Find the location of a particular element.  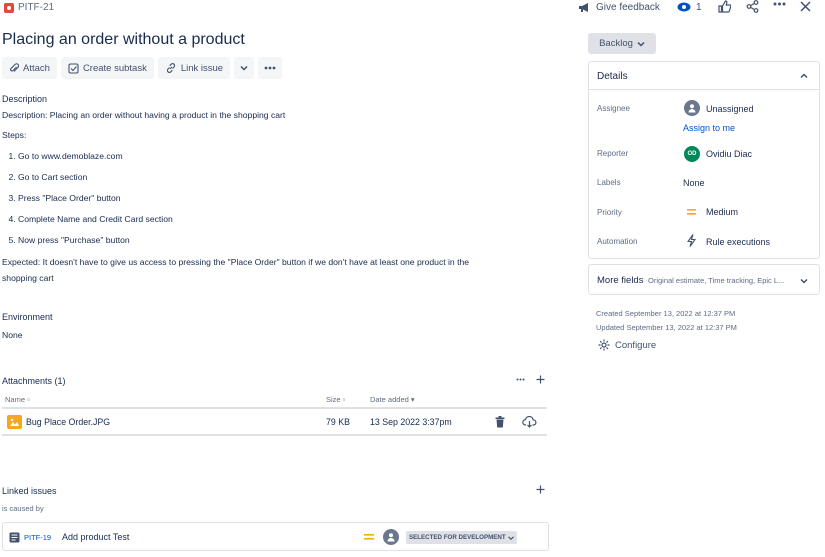

labels-label: Labels is located at coordinates (609, 182).